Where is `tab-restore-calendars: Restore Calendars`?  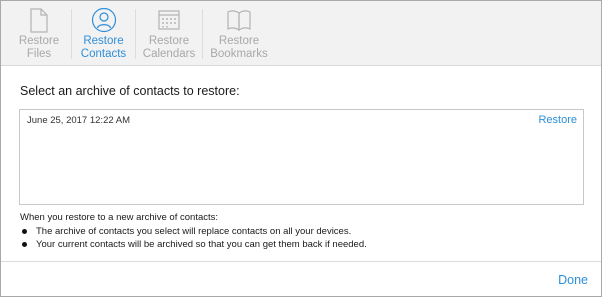 tab-restore-calendars: Restore Calendars is located at coordinates (169, 33).